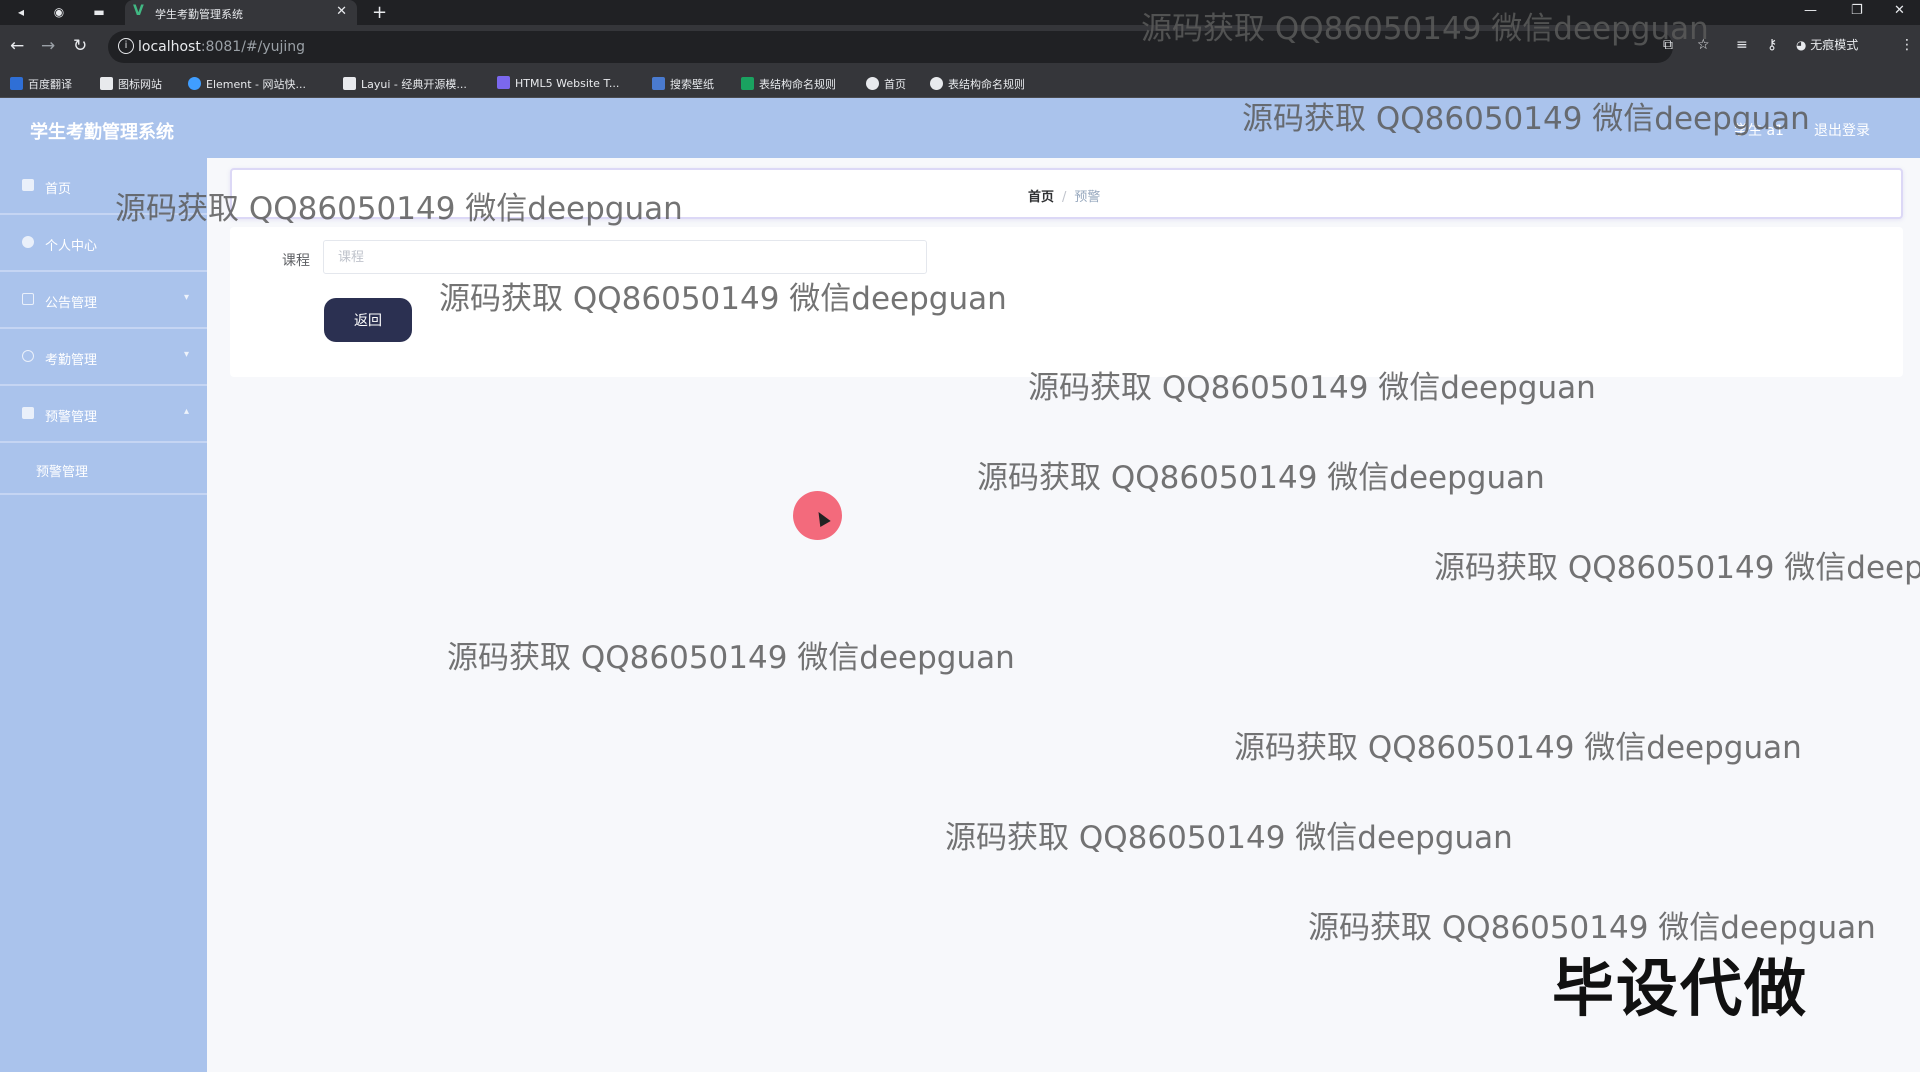 The width and height of the screenshot is (1920, 1072). What do you see at coordinates (658, 83) in the screenshot?
I see `wallpaper-icon` at bounding box center [658, 83].